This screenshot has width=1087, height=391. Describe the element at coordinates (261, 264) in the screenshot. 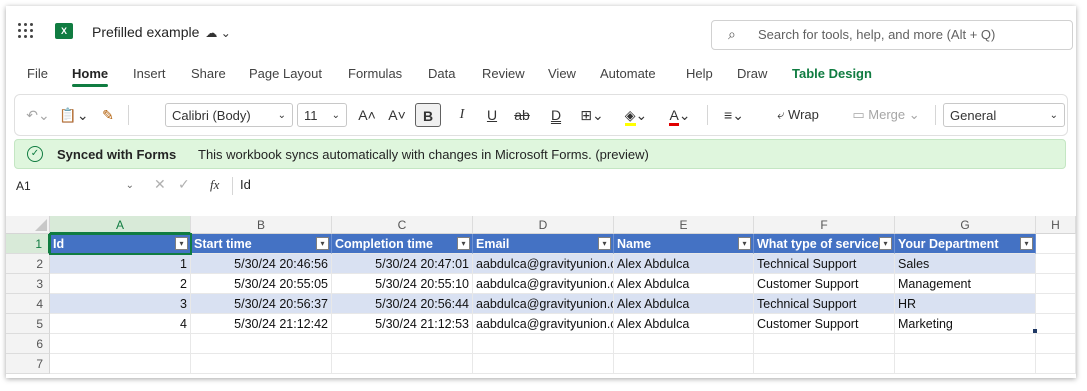

I see `table-cell: 5/30/24 20:46:56` at that location.